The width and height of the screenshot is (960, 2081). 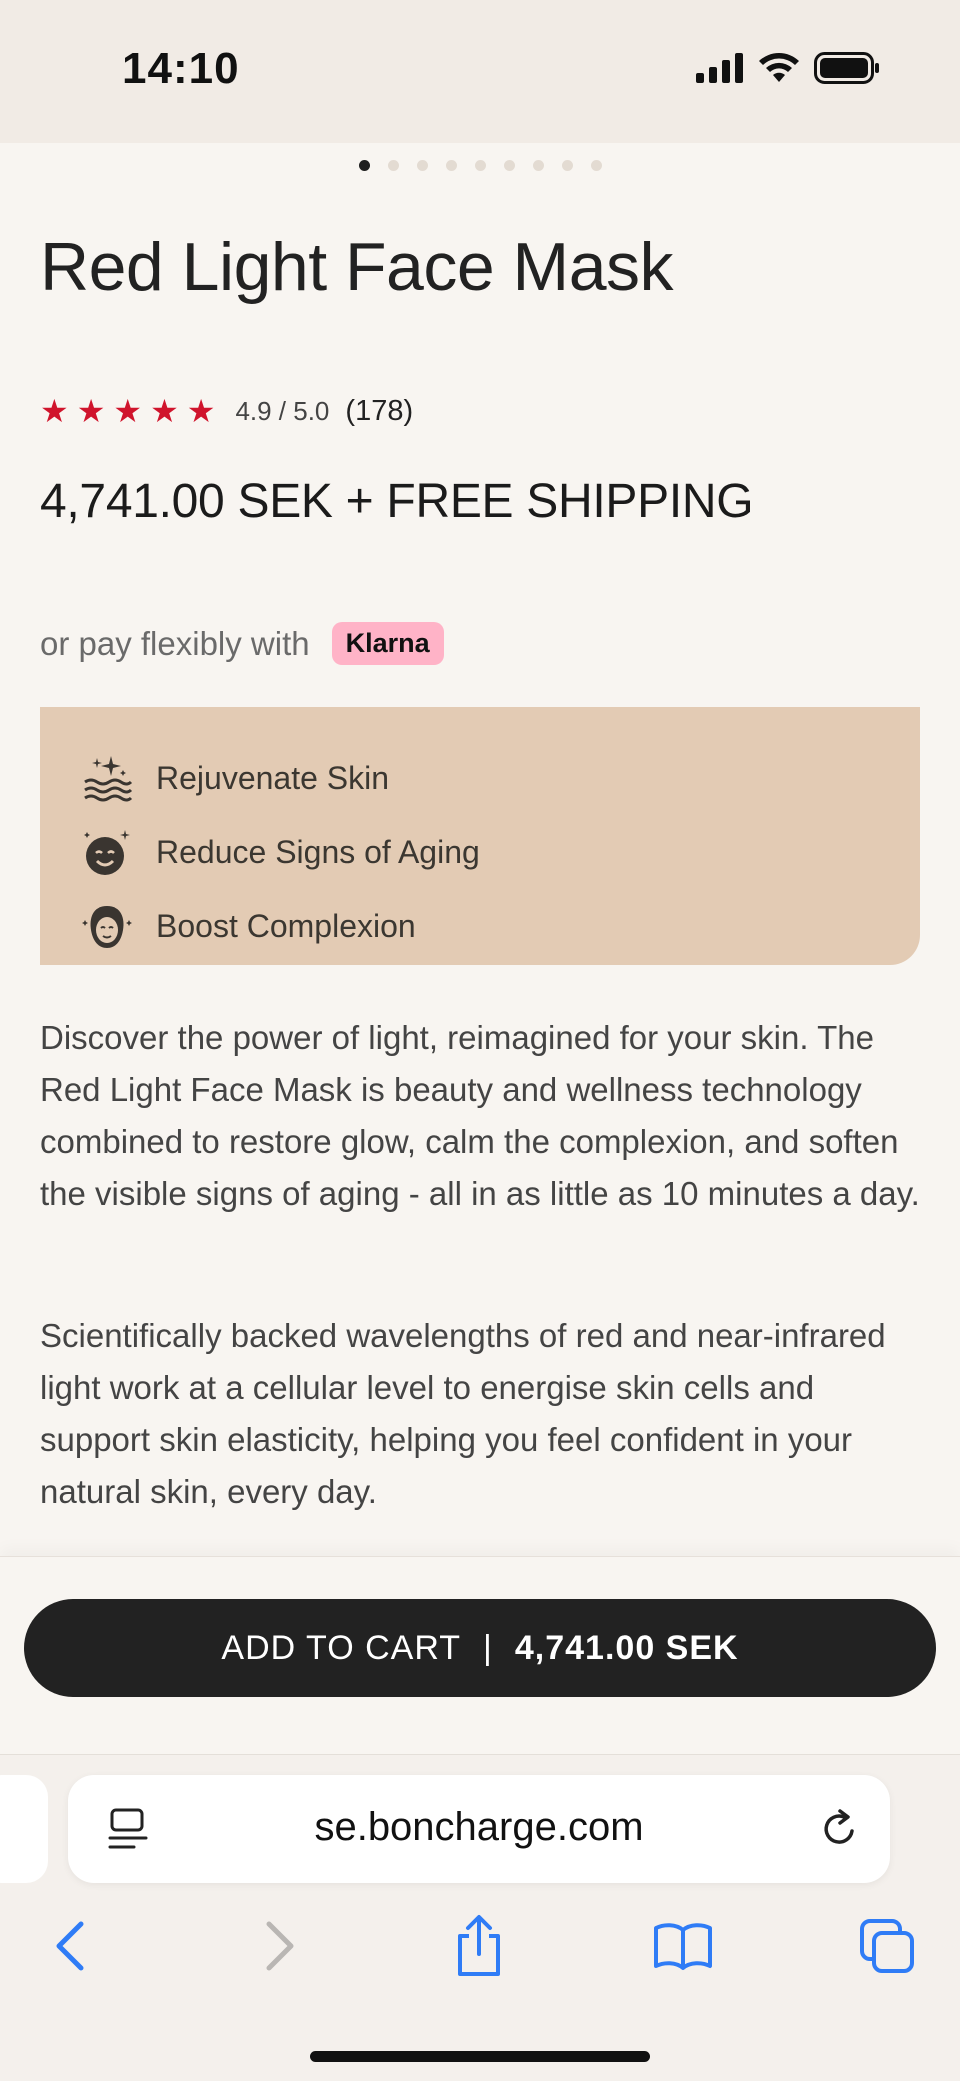 What do you see at coordinates (683, 1946) in the screenshot?
I see `bookmarks-icon` at bounding box center [683, 1946].